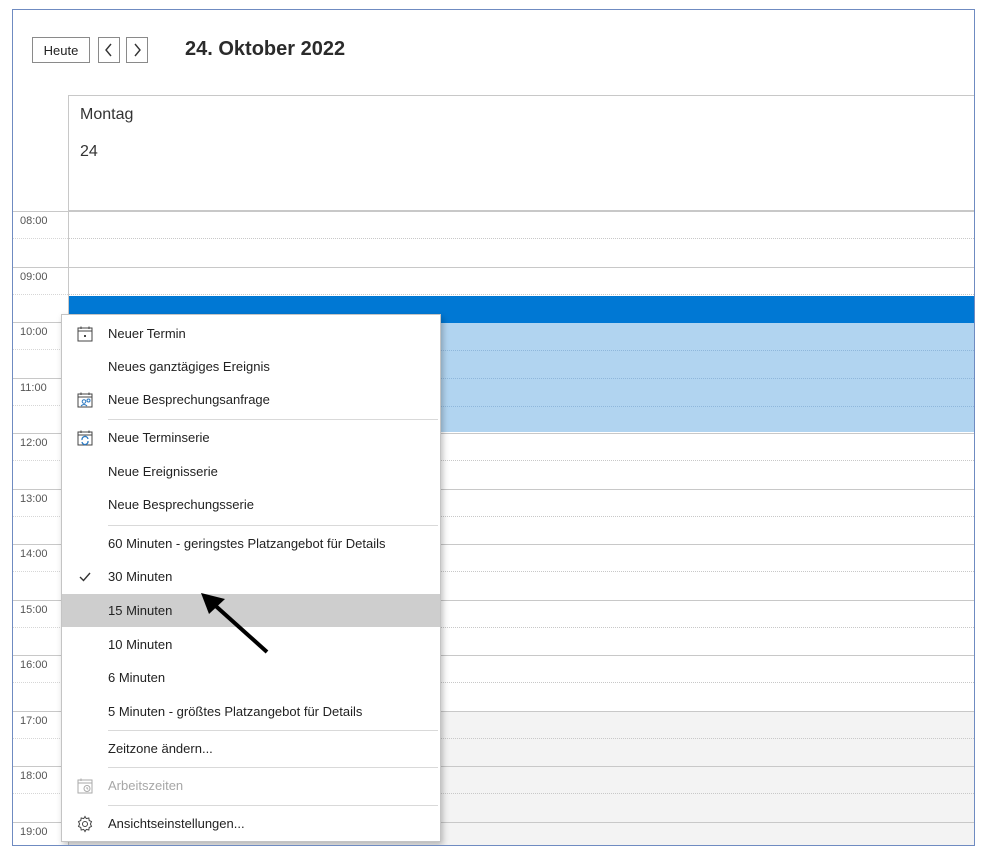 The image size is (986, 853). Describe the element at coordinates (34, 609) in the screenshot. I see `hour-label: 15:00` at that location.